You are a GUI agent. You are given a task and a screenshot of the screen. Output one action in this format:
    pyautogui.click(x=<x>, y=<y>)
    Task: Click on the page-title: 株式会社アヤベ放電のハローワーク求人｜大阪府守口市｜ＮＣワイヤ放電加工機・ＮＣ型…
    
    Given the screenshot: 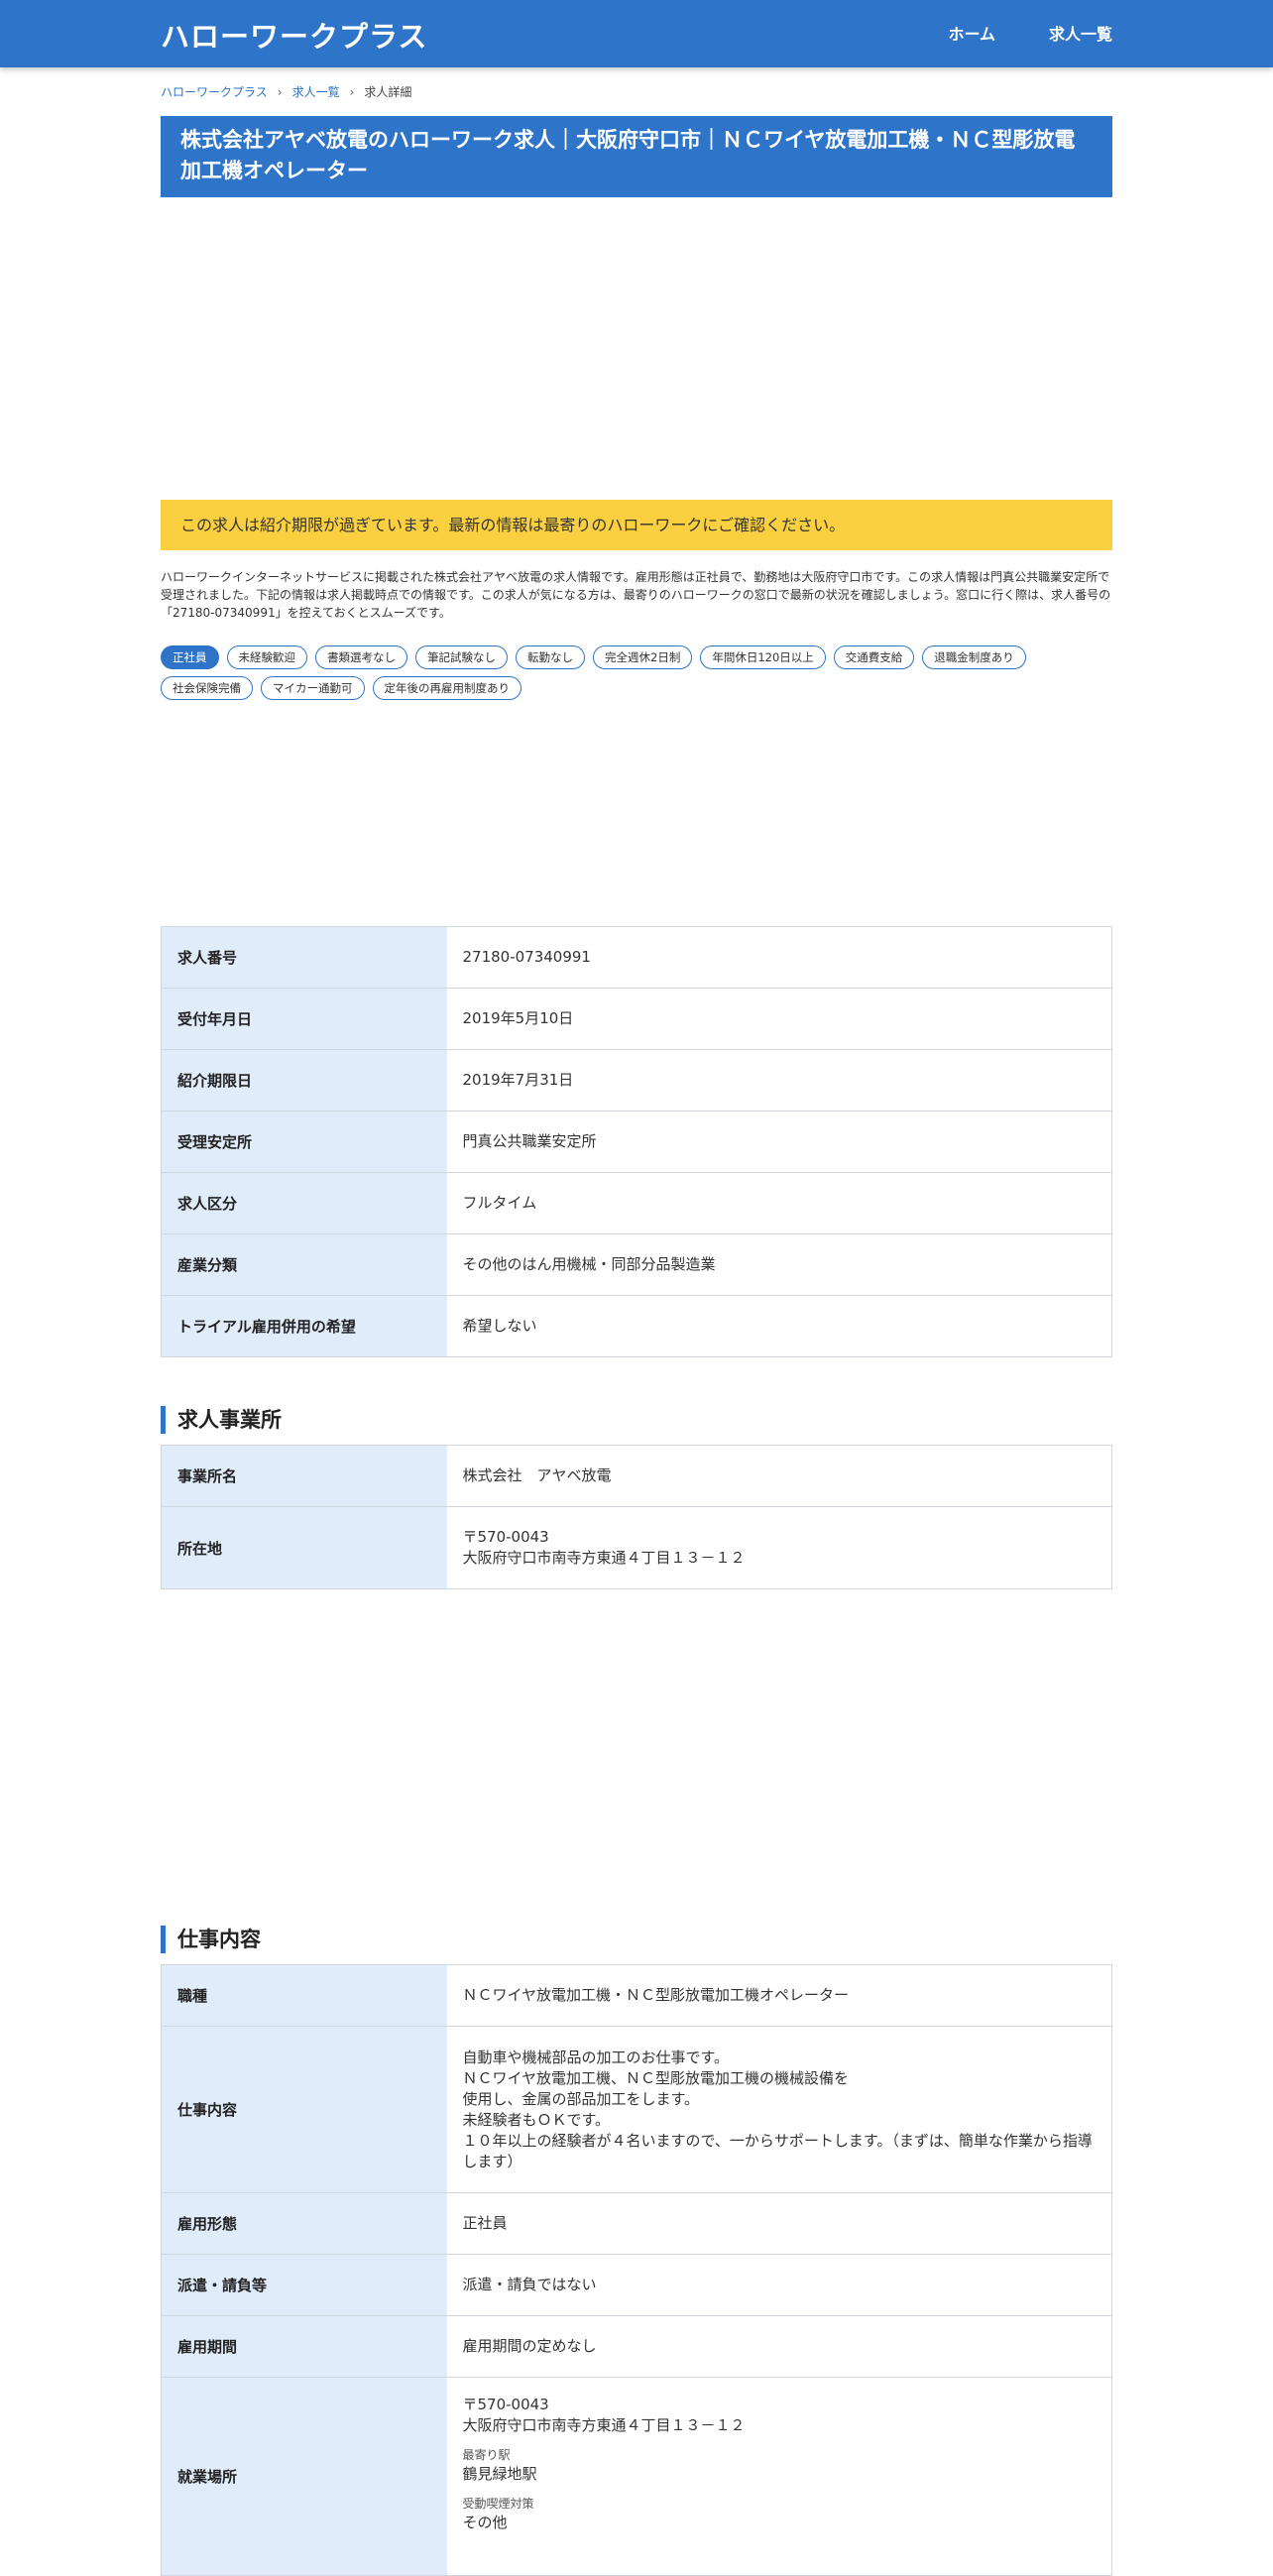 What is the action you would take?
    pyautogui.click(x=636, y=156)
    